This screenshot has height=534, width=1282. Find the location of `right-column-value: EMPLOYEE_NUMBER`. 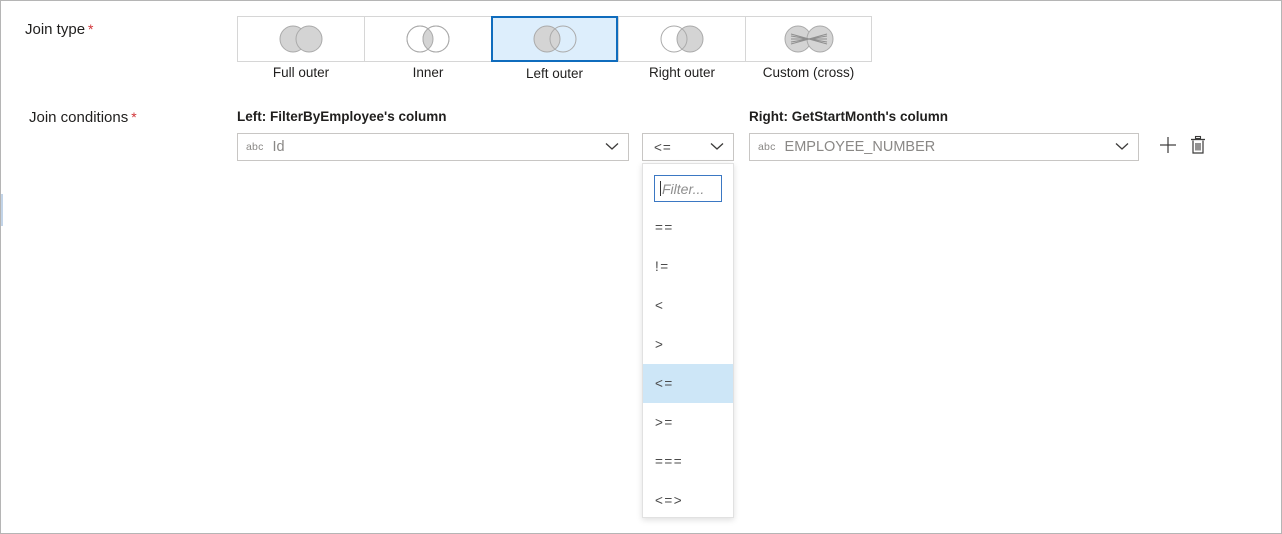

right-column-value: EMPLOYEE_NUMBER is located at coordinates (860, 147).